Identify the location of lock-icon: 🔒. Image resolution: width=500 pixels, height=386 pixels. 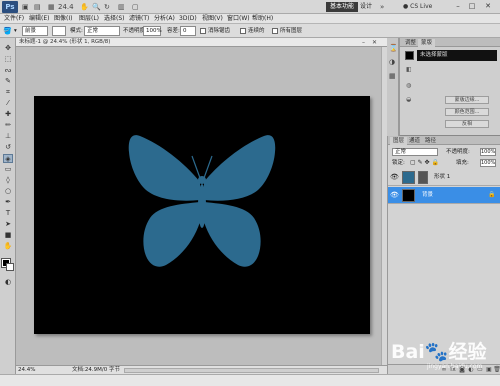
(492, 194).